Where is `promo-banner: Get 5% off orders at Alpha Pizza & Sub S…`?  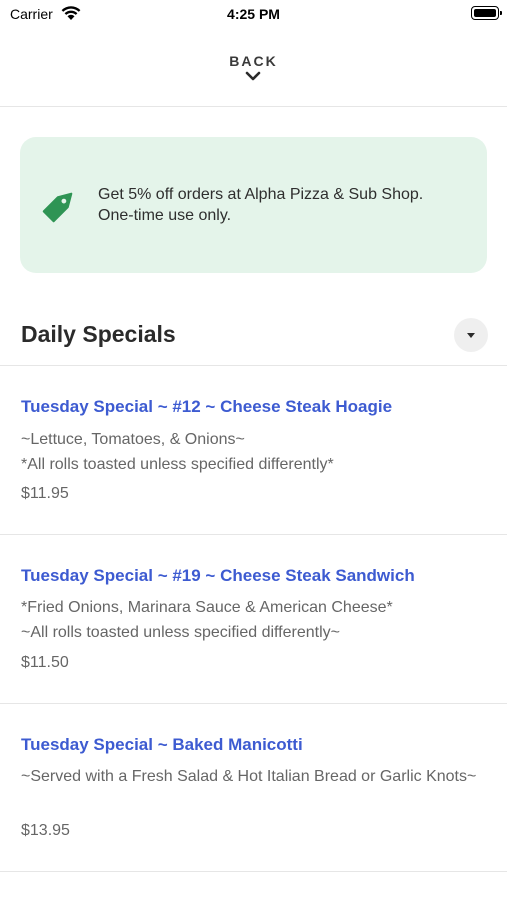
promo-banner: Get 5% off orders at Alpha Pizza & Sub S… is located at coordinates (253, 205).